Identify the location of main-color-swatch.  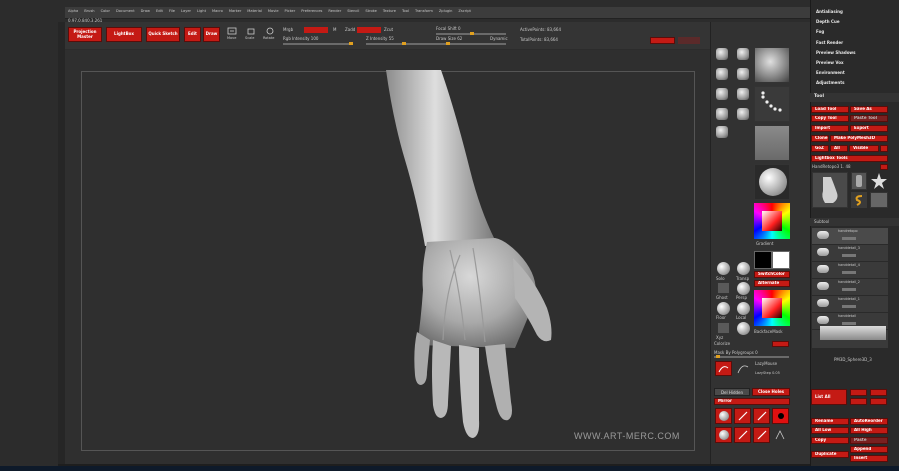
(763, 260).